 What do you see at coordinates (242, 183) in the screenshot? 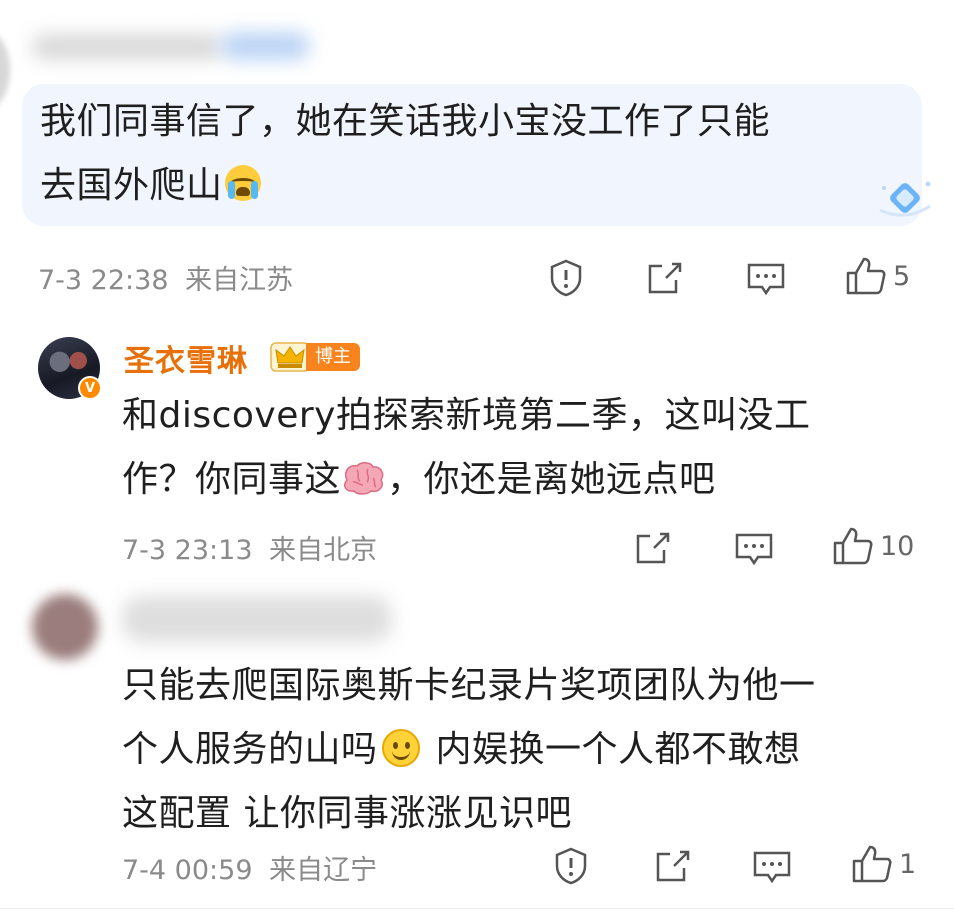
I see `crying-face-emoji-icon` at bounding box center [242, 183].